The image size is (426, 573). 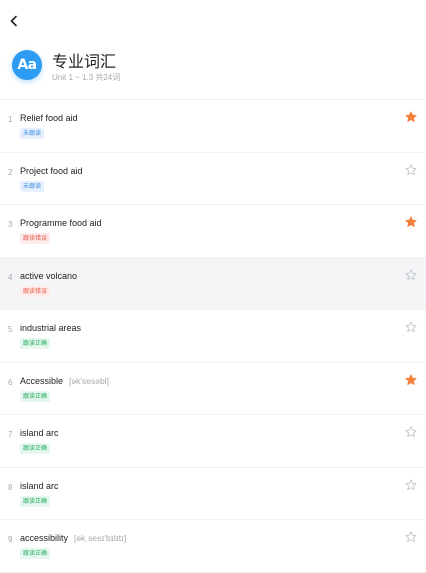 I want to click on vocabulary-logo-icon: Aa, so click(x=27, y=65).